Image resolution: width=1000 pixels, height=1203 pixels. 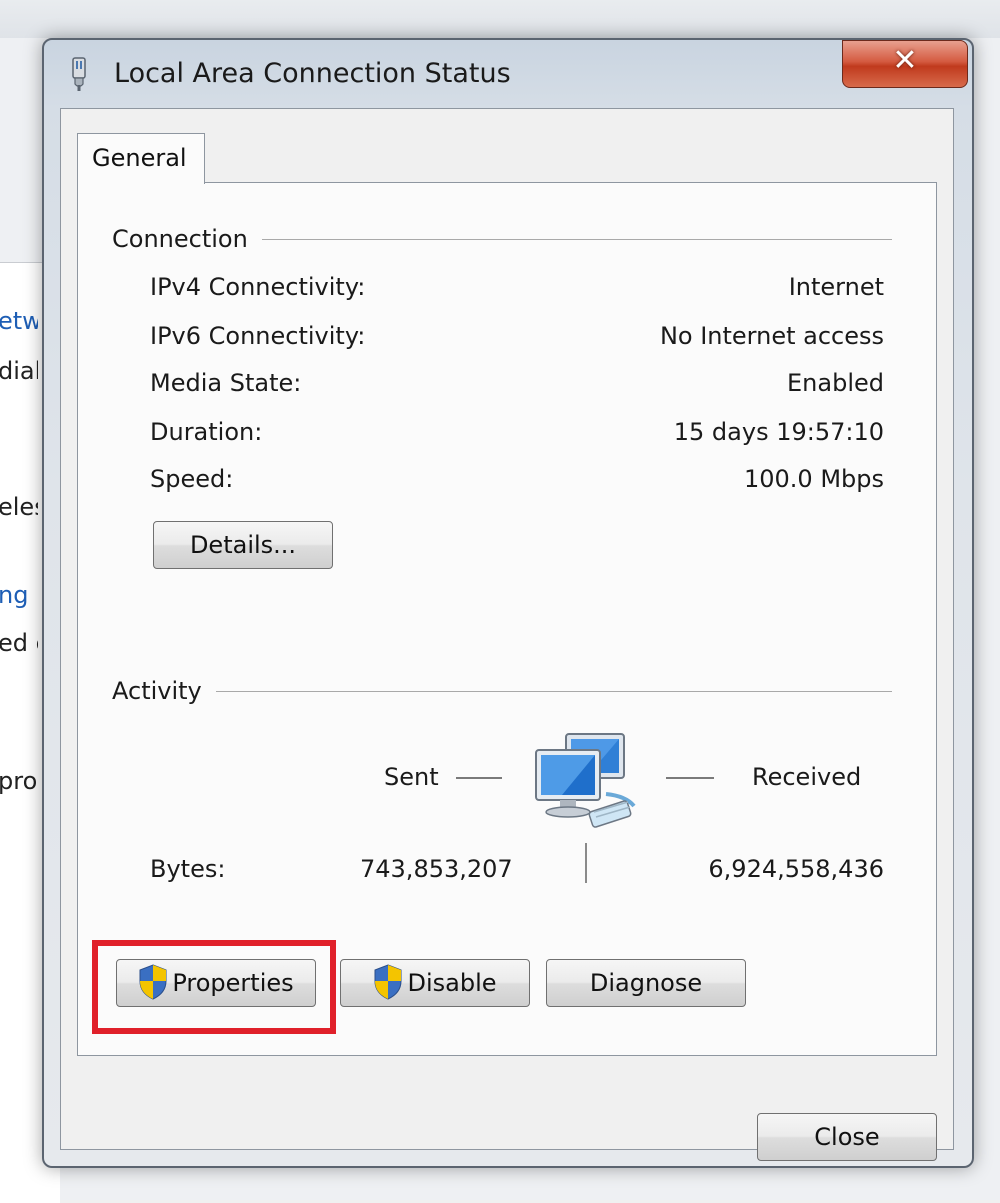 What do you see at coordinates (233, 983) in the screenshot?
I see `properties-button-label: Properties` at bounding box center [233, 983].